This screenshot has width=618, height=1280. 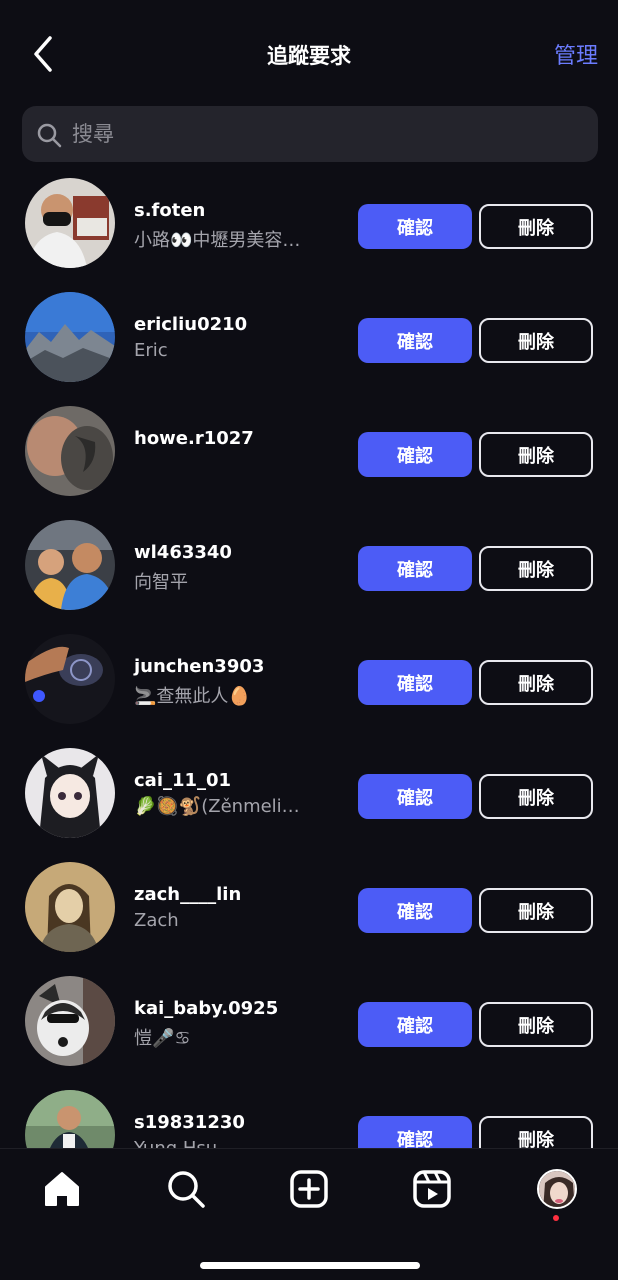 What do you see at coordinates (199, 666) in the screenshot?
I see `username: junchen3903` at bounding box center [199, 666].